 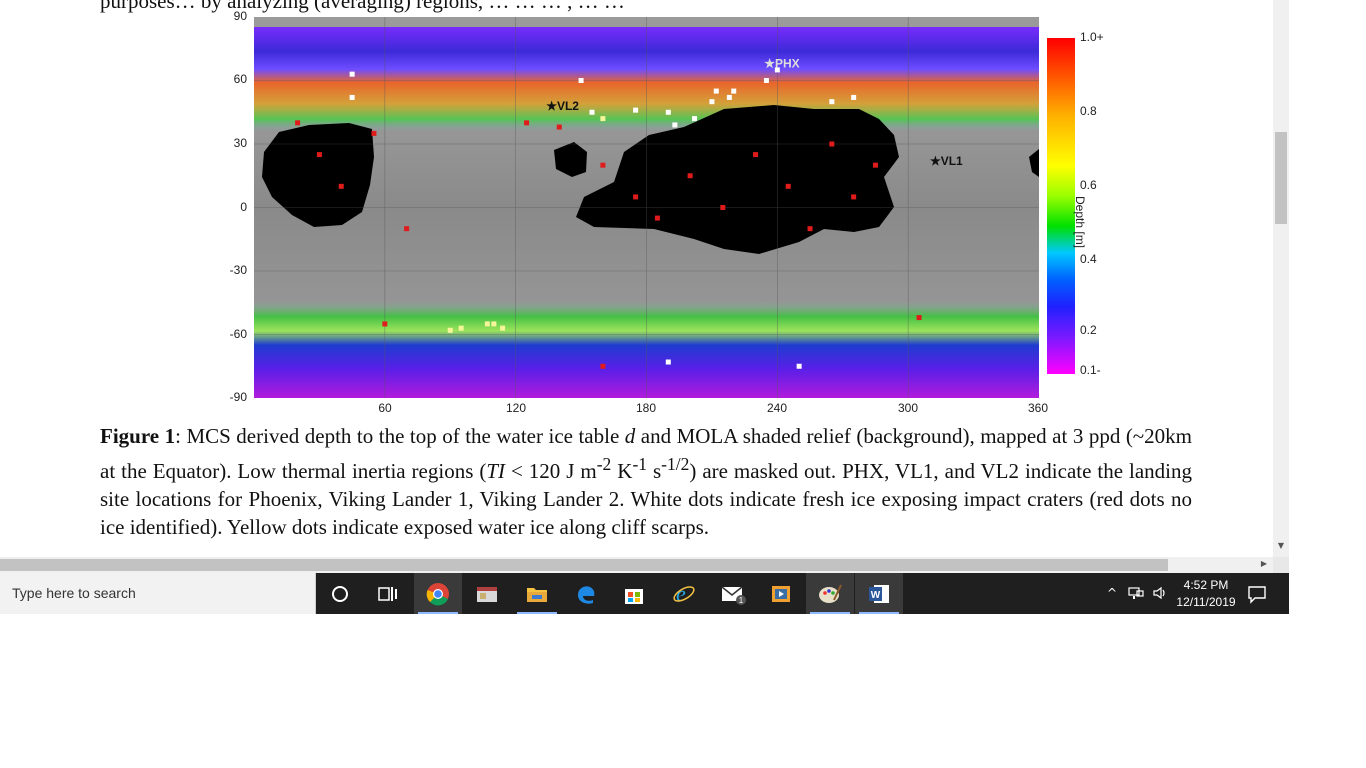 What do you see at coordinates (946, 161) in the screenshot?
I see `landing-site-label: ★VL1` at bounding box center [946, 161].